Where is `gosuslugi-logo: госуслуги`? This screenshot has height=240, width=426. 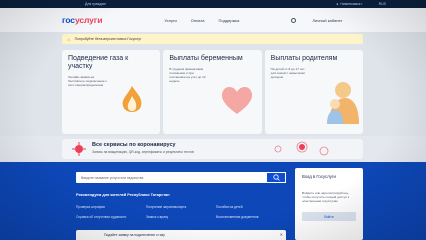 gosuslugi-logo: госуслуги is located at coordinates (82, 20).